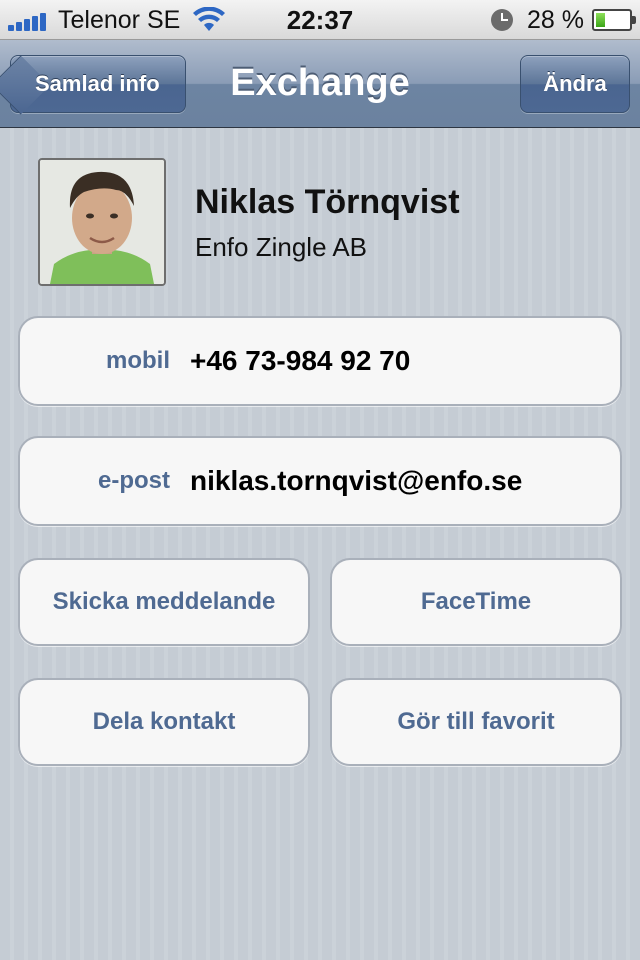  I want to click on email-label: e-post, so click(134, 480).